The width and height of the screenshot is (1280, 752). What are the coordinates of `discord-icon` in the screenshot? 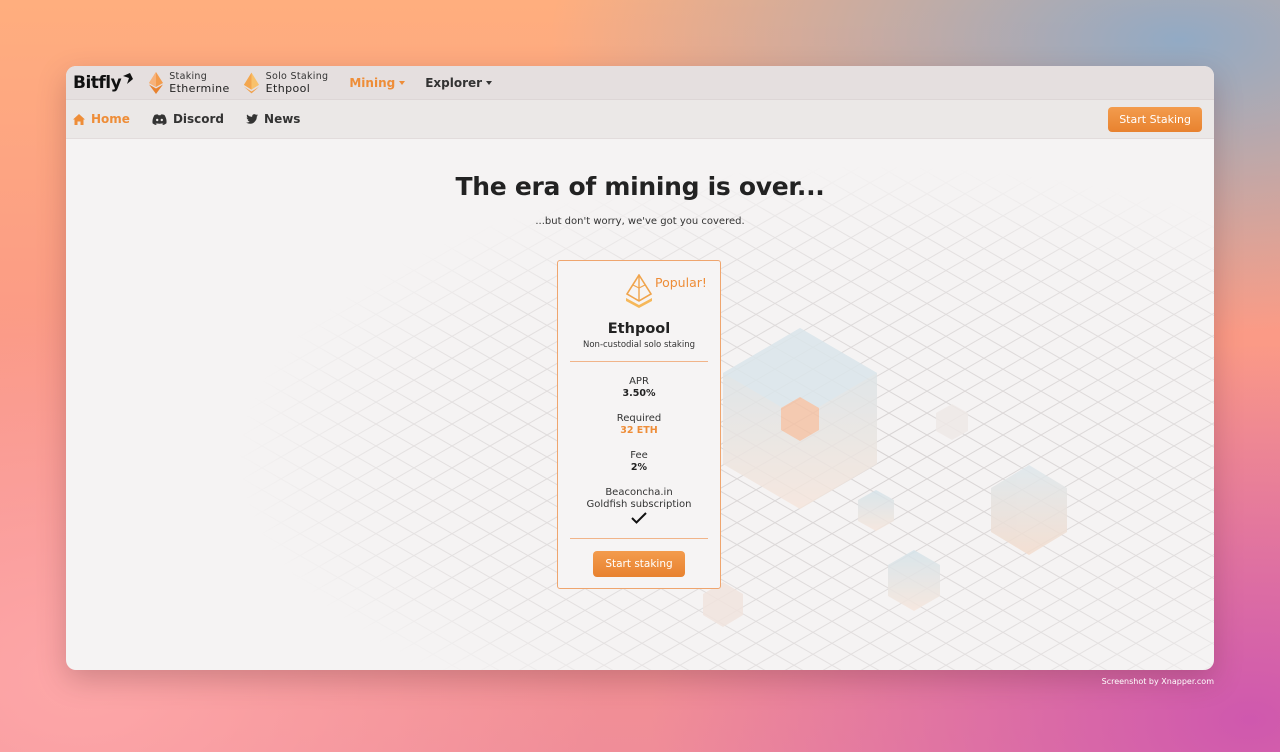 It's located at (159, 119).